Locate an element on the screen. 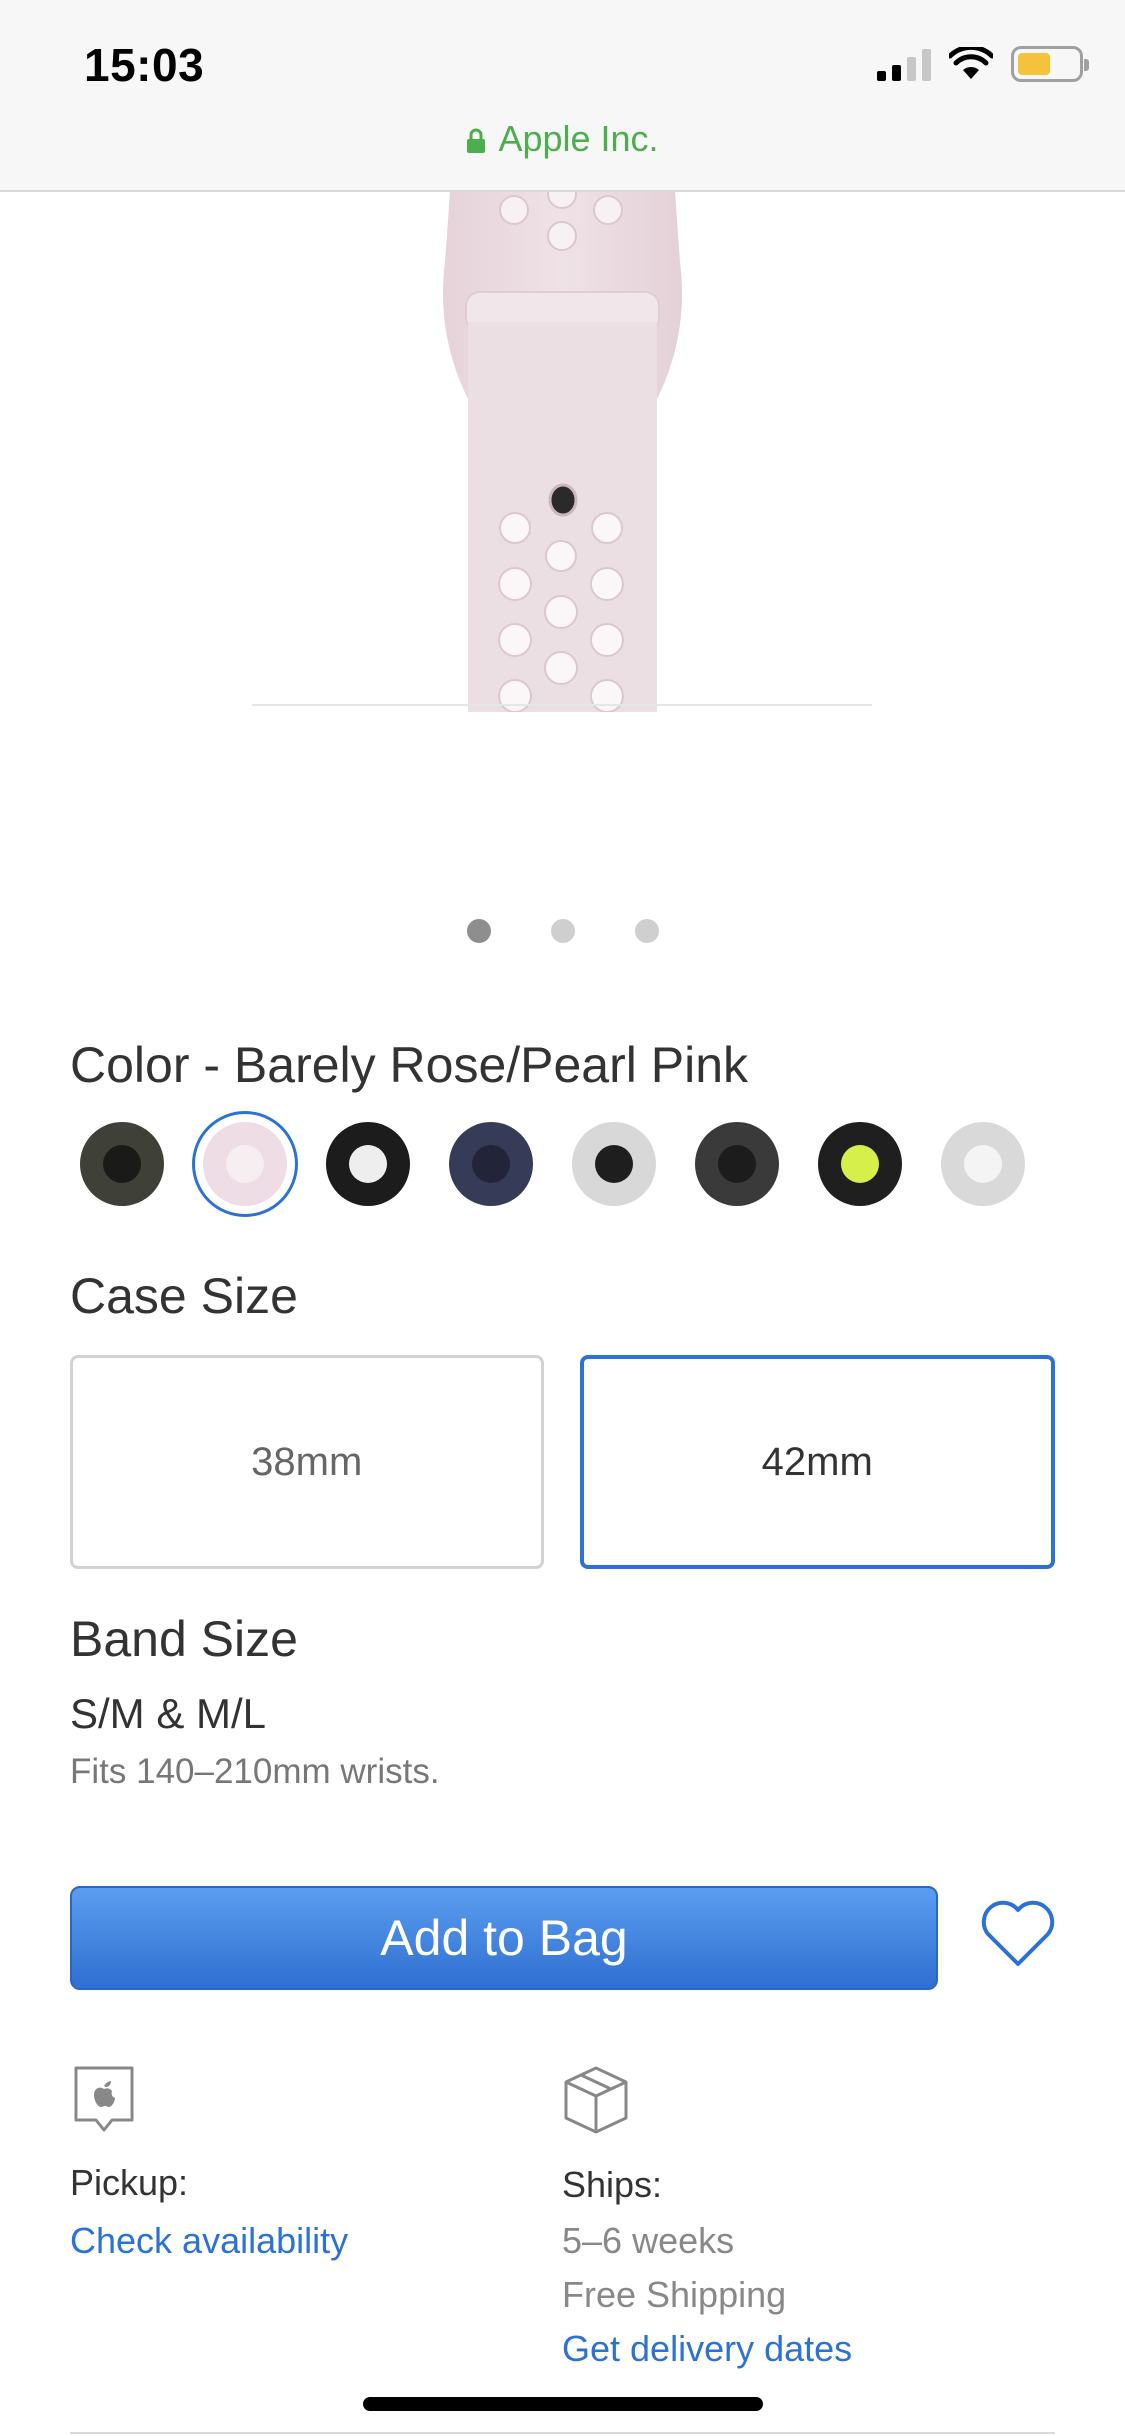 The width and height of the screenshot is (1125, 2436). add-to-bag-button: Add to Bag is located at coordinates (504, 1938).